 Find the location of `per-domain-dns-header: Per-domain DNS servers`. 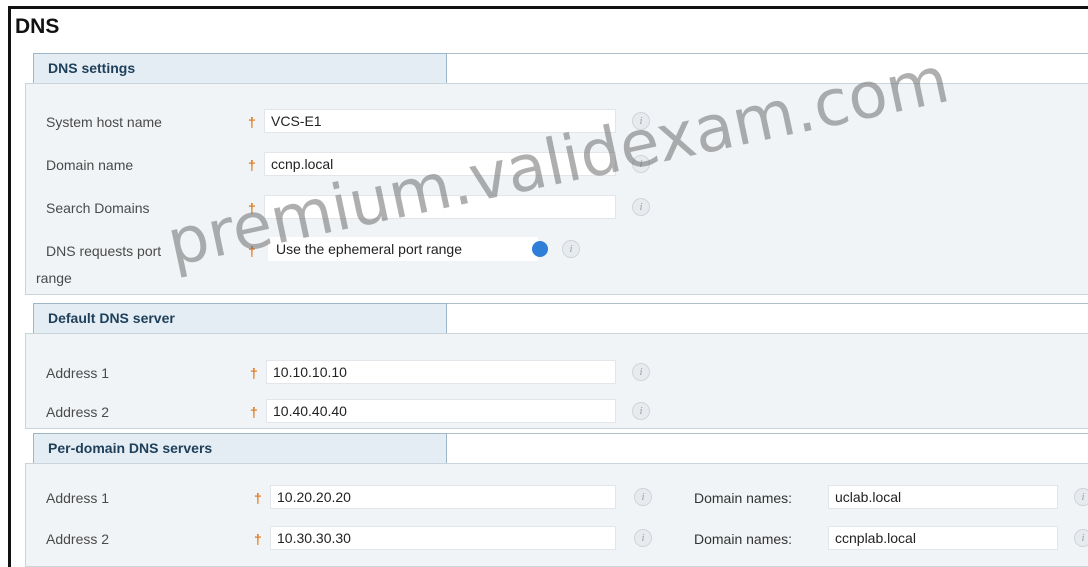

per-domain-dns-header: Per-domain DNS servers is located at coordinates (240, 448).